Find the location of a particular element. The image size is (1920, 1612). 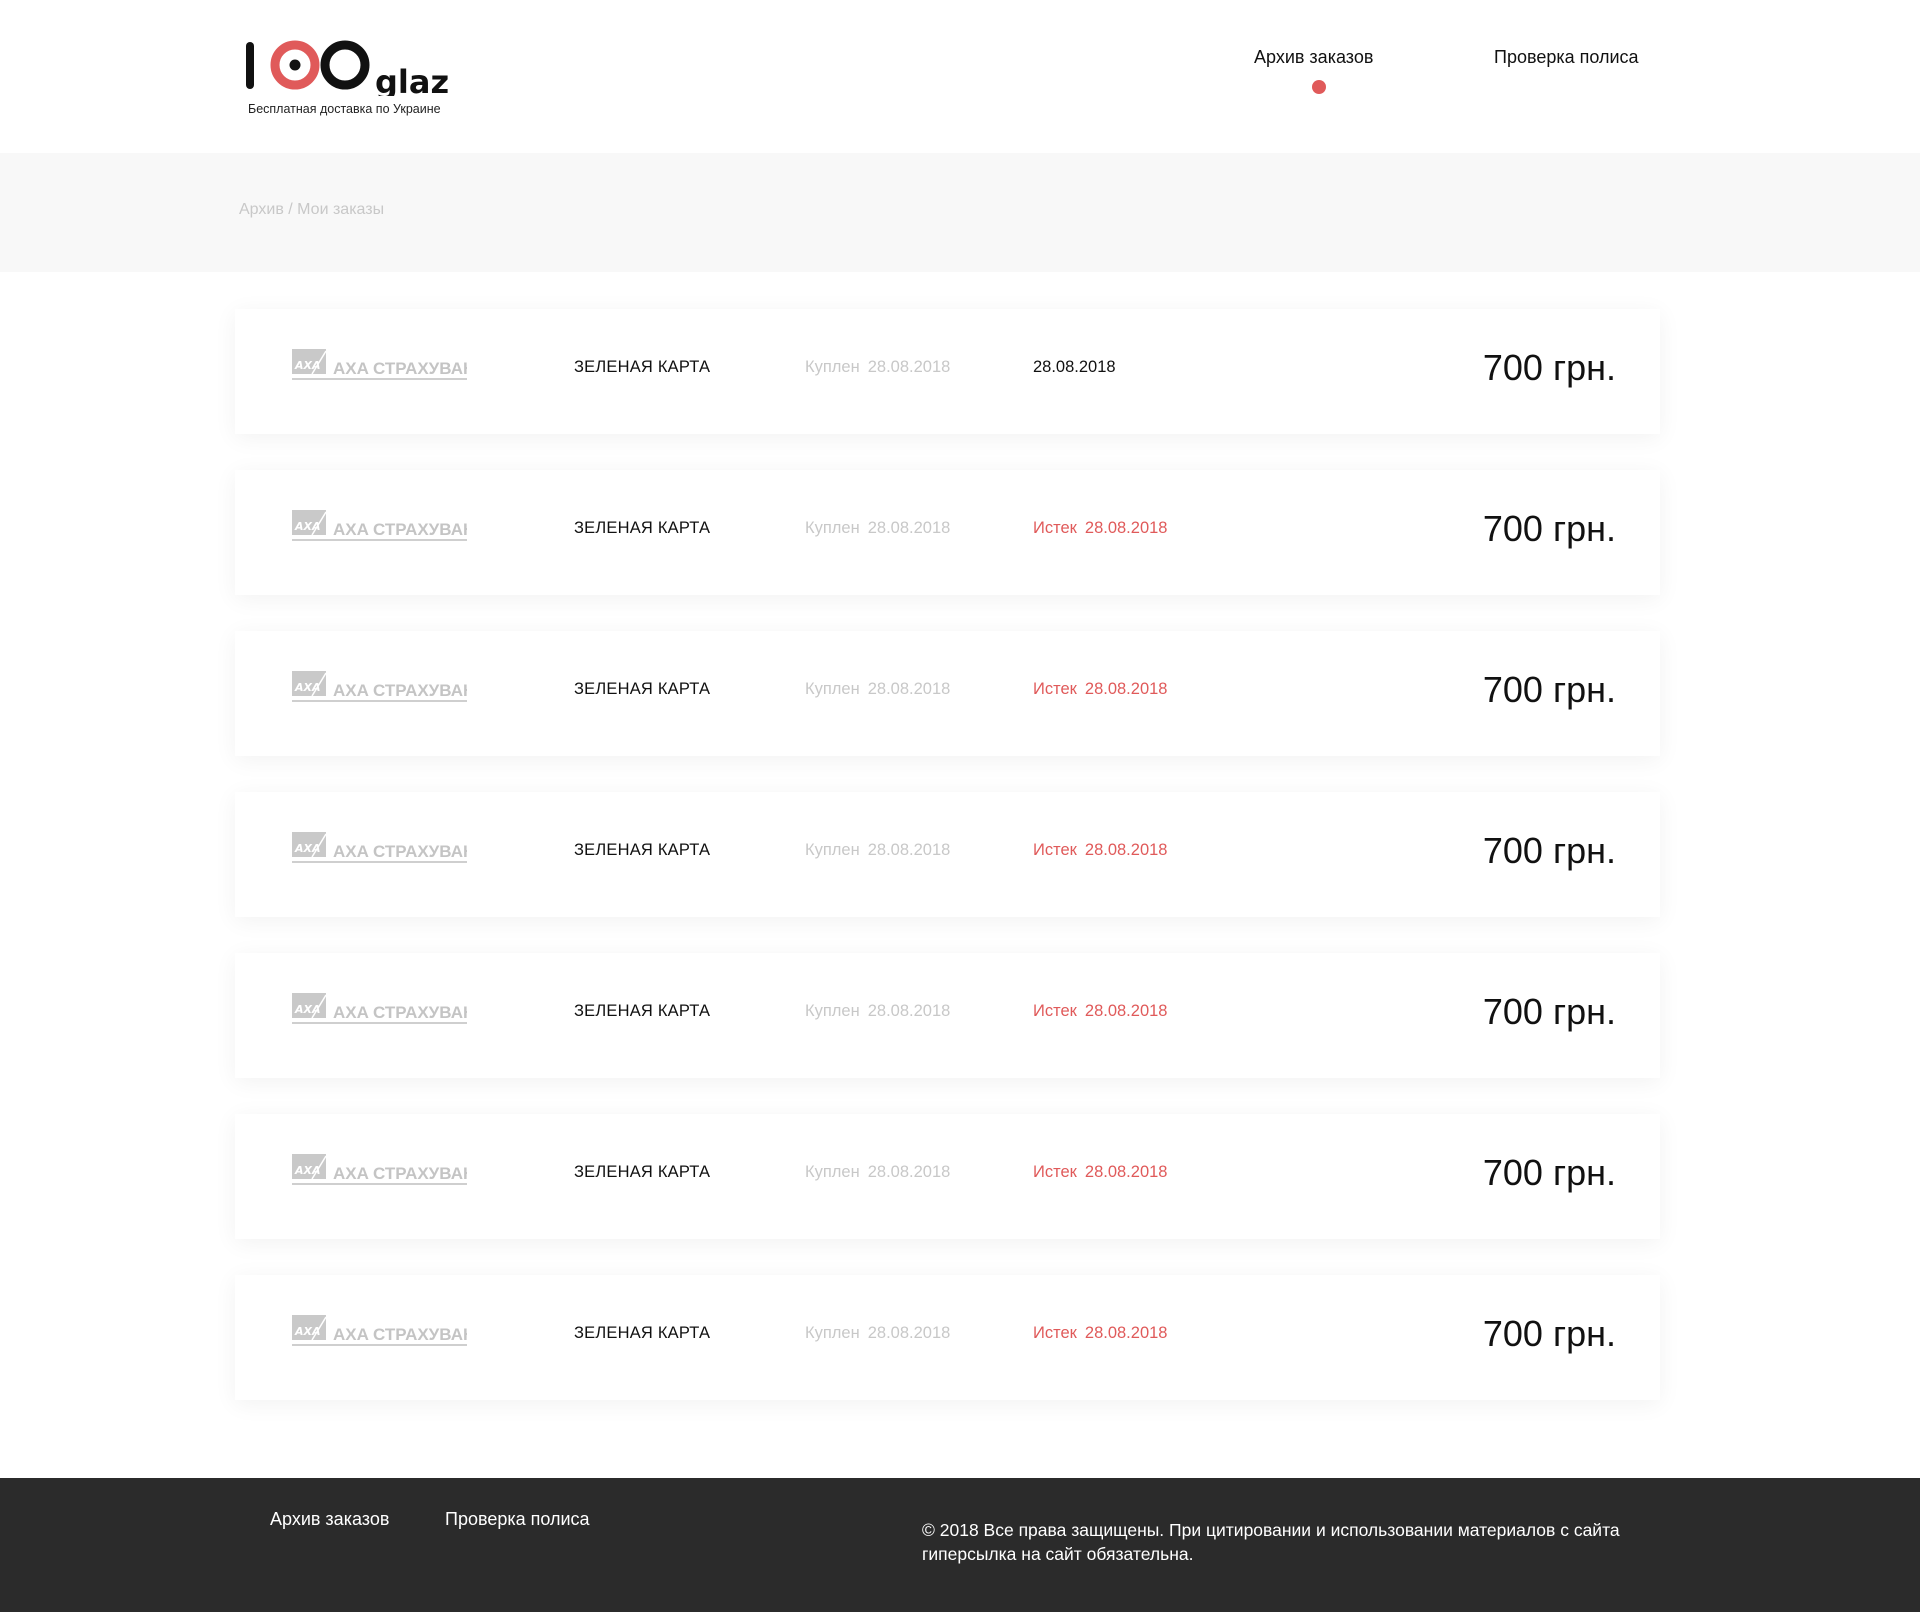

breadcrumb: Архив / Мои заказы is located at coordinates (311, 210).